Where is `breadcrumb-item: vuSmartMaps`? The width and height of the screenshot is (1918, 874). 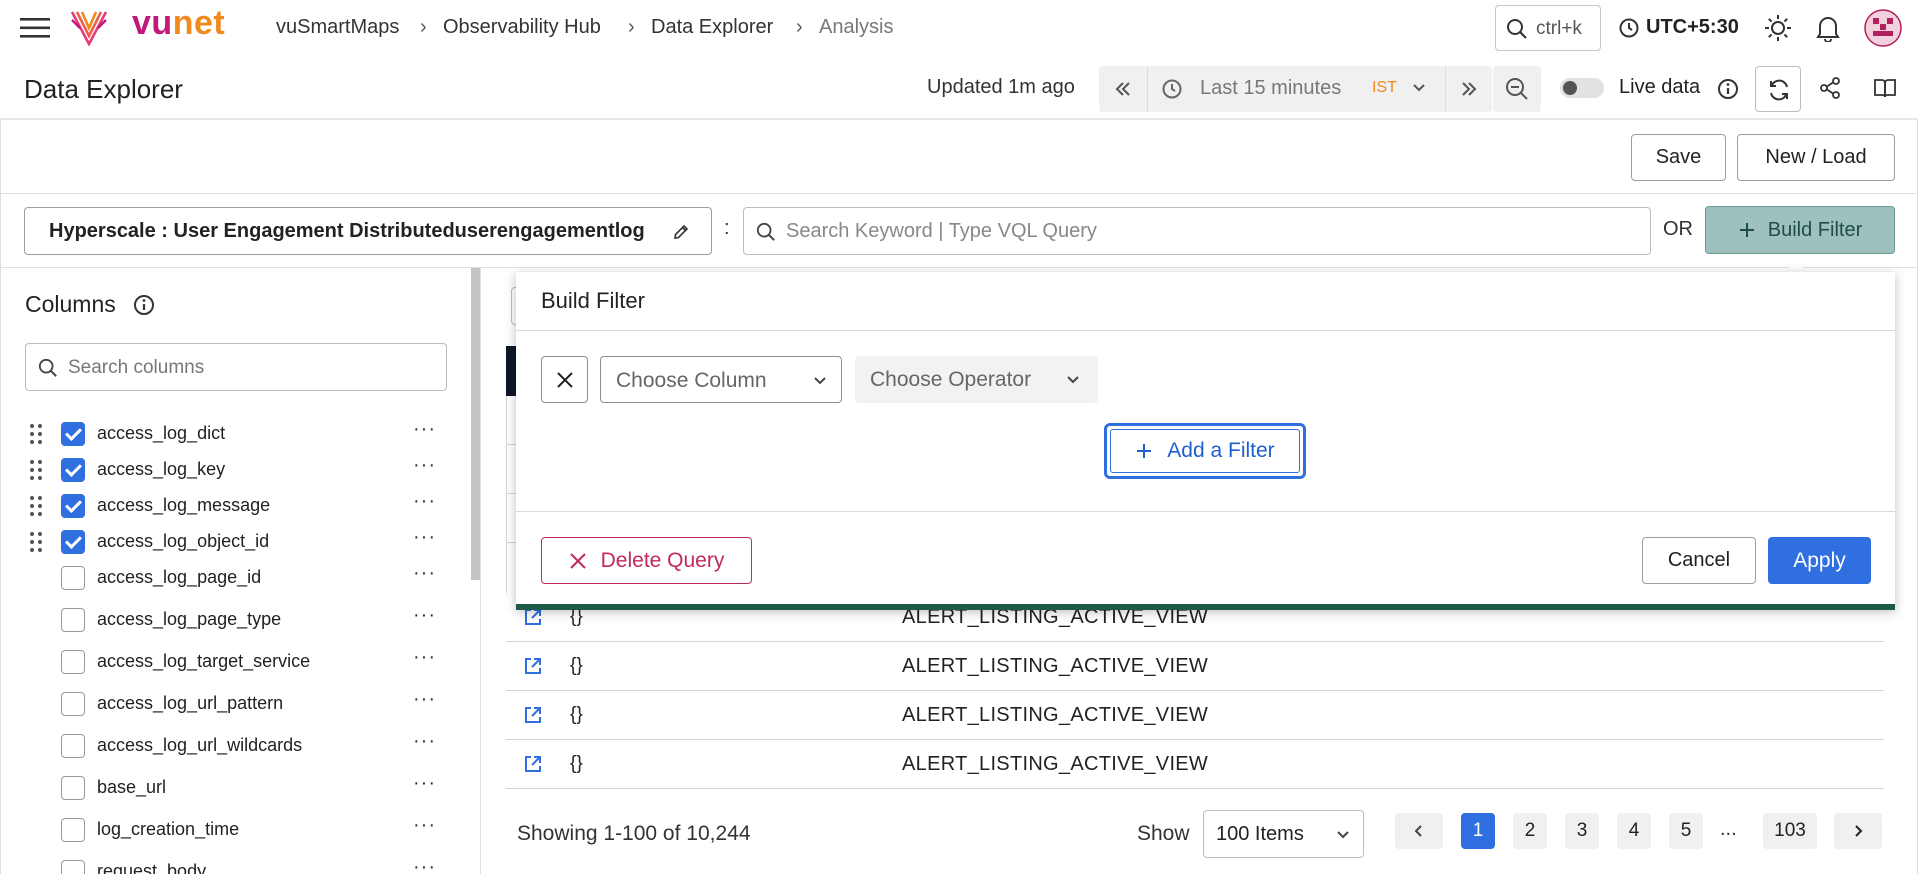 breadcrumb-item: vuSmartMaps is located at coordinates (337, 27).